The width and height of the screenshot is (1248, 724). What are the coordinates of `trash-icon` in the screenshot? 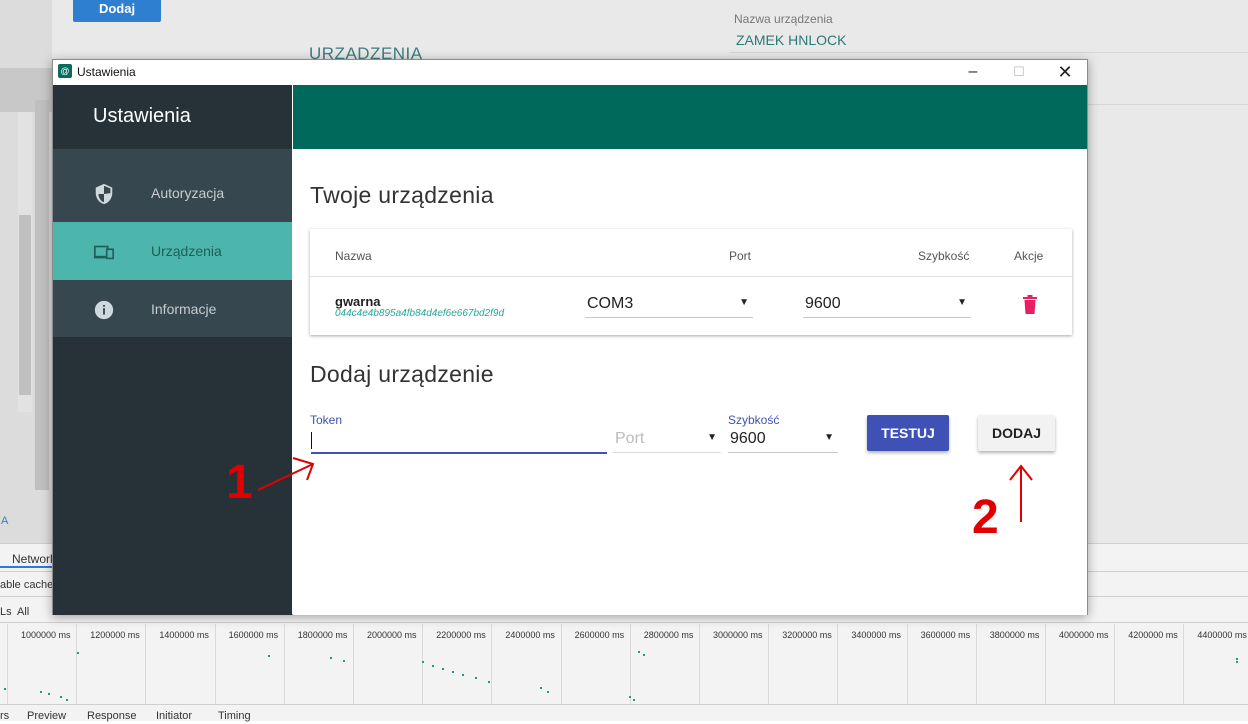 It's located at (1030, 304).